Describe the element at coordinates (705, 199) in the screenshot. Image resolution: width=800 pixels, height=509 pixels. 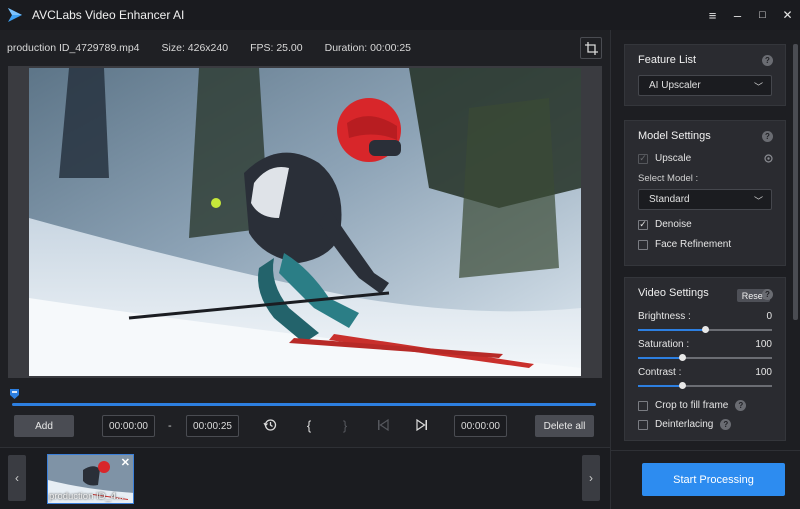
I see `model-select: Standard ﹀` at that location.